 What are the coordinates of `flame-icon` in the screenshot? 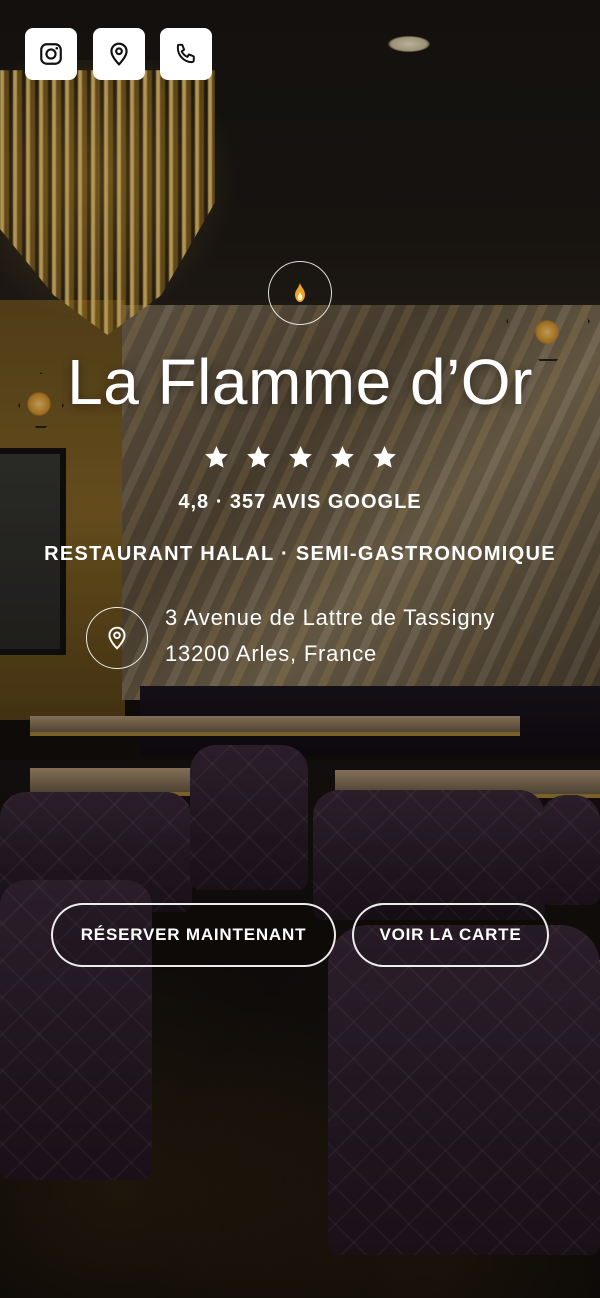 It's located at (300, 292).